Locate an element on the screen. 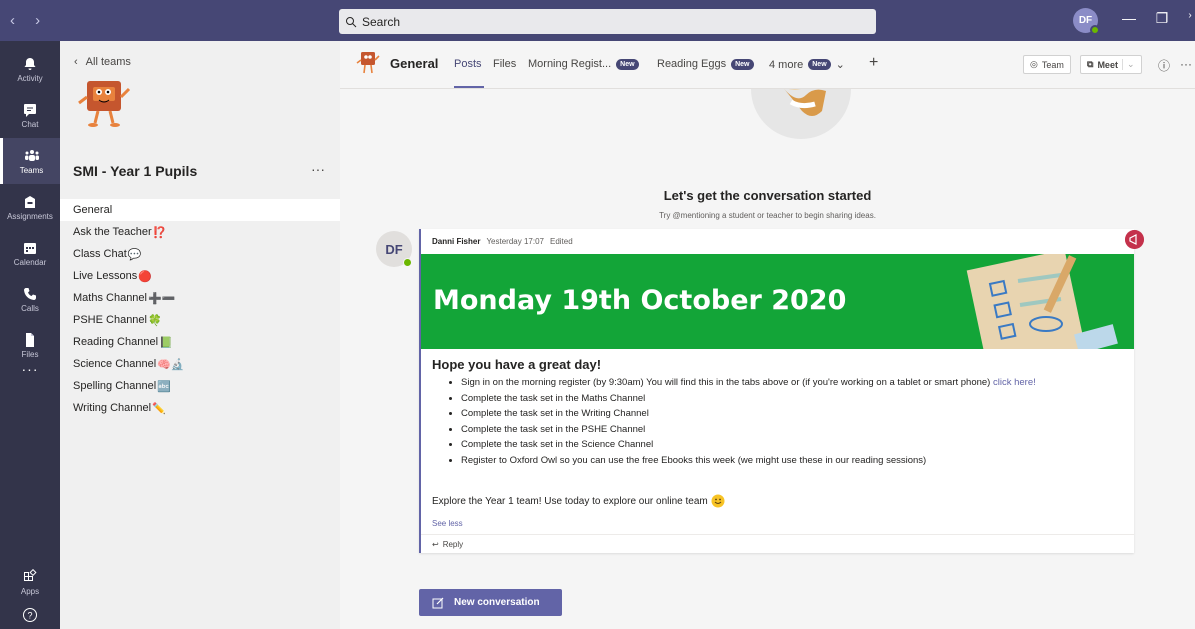 Image resolution: width=1195 pixels, height=629 pixels. apps-icon is located at coordinates (30, 574).